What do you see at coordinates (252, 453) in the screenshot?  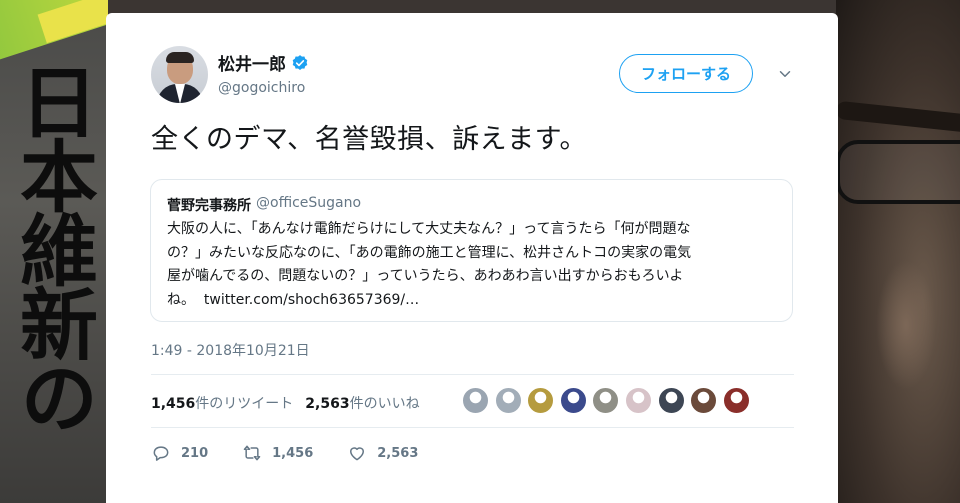 I see `retweet-icon` at bounding box center [252, 453].